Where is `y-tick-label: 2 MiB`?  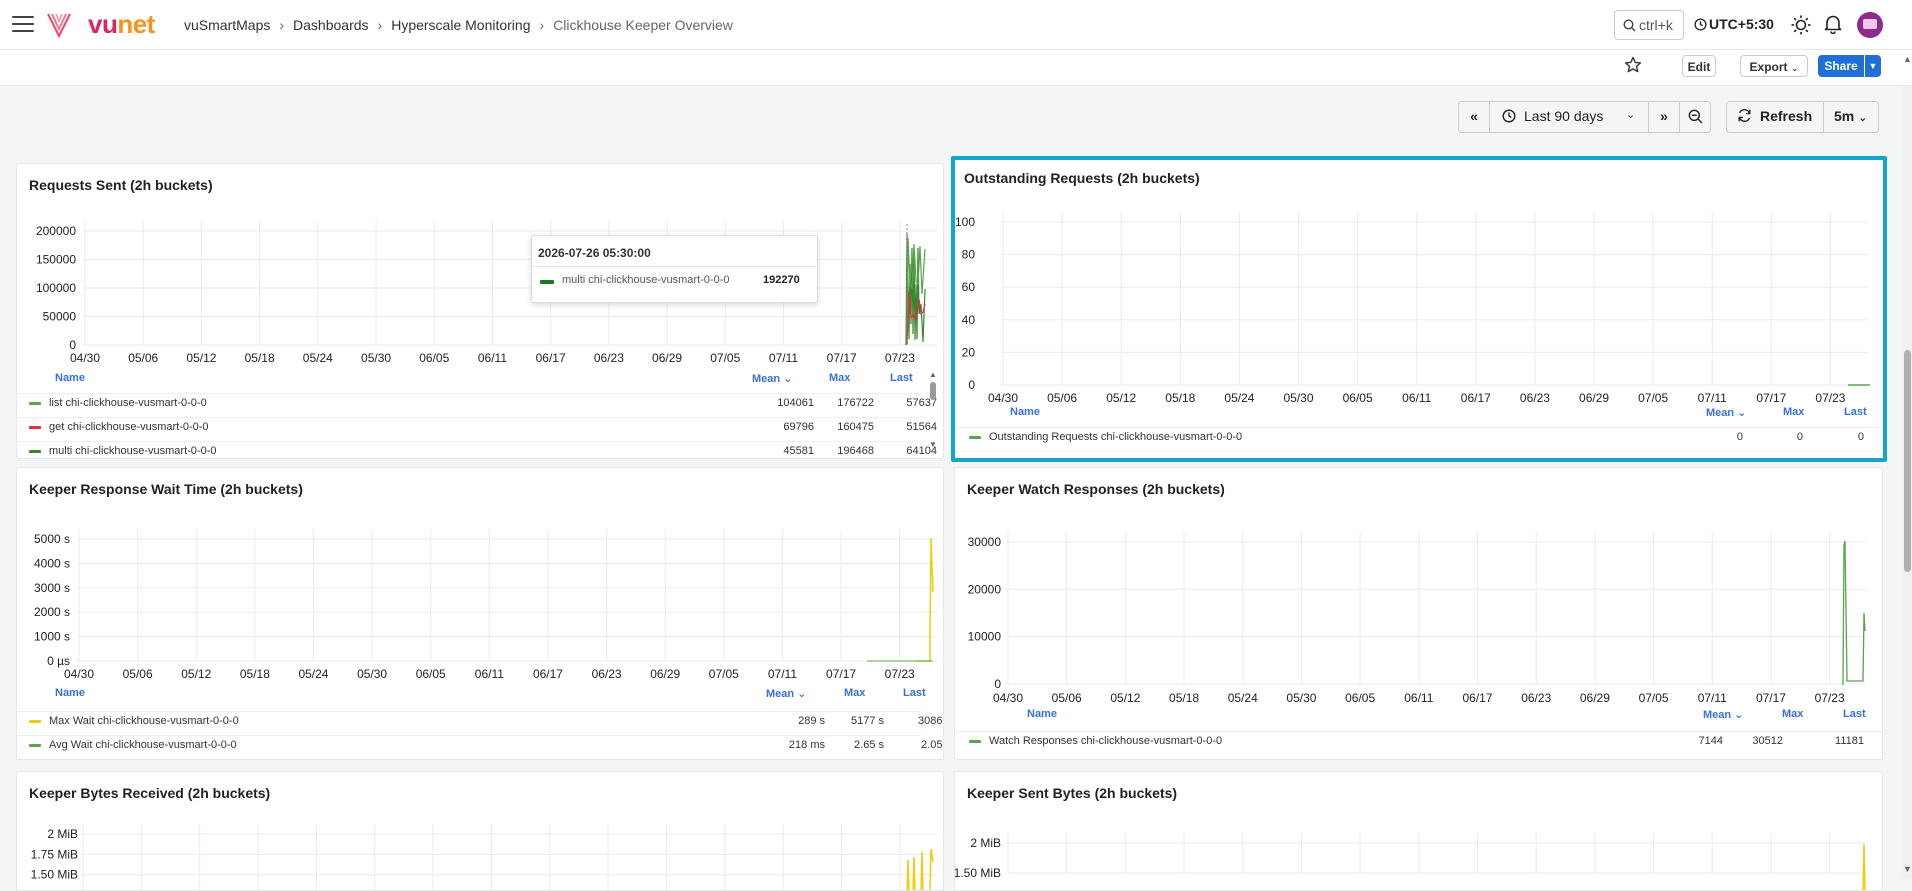
y-tick-label: 2 MiB is located at coordinates (62, 834).